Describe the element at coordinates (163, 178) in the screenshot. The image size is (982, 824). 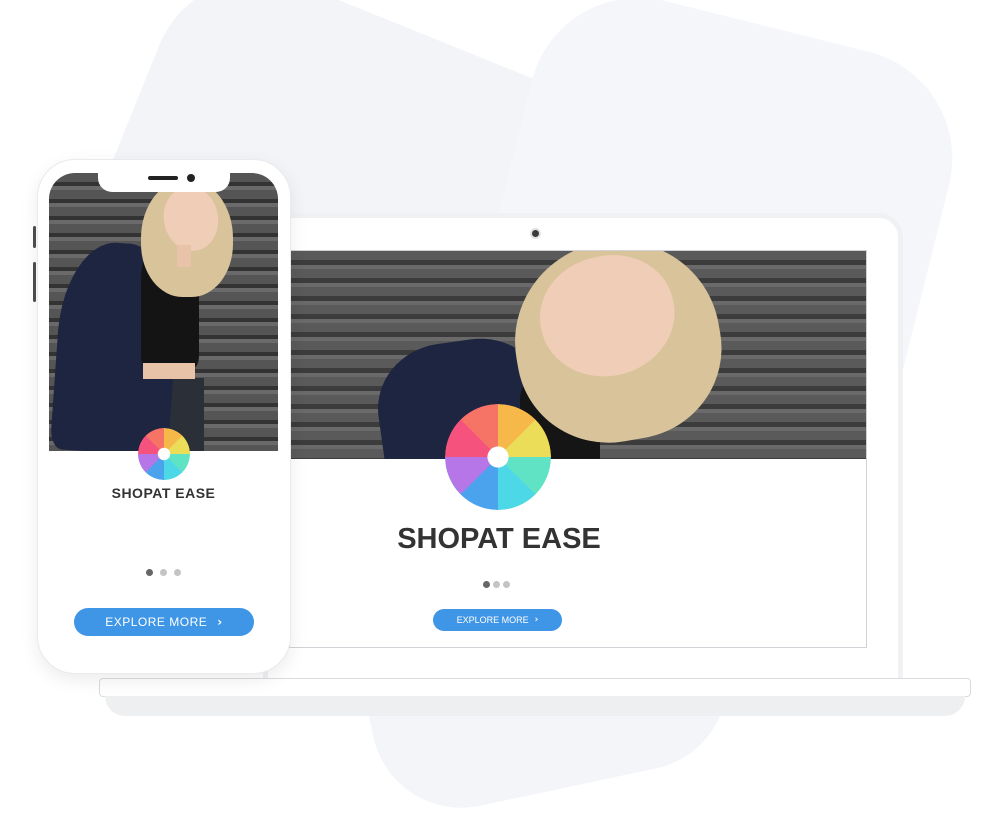
I see `phone-speaker-icon` at that location.